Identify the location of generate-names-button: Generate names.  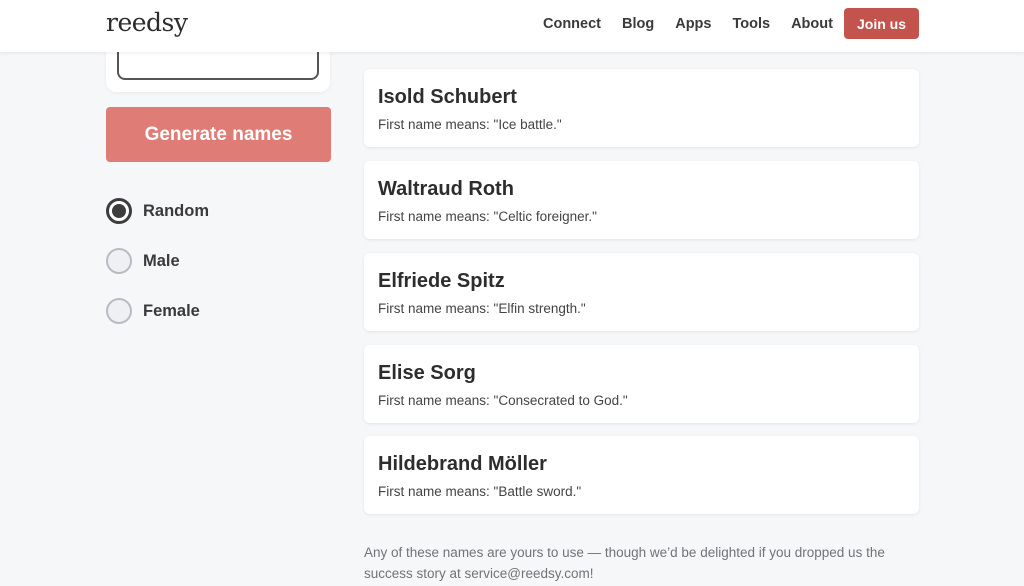
(218, 134).